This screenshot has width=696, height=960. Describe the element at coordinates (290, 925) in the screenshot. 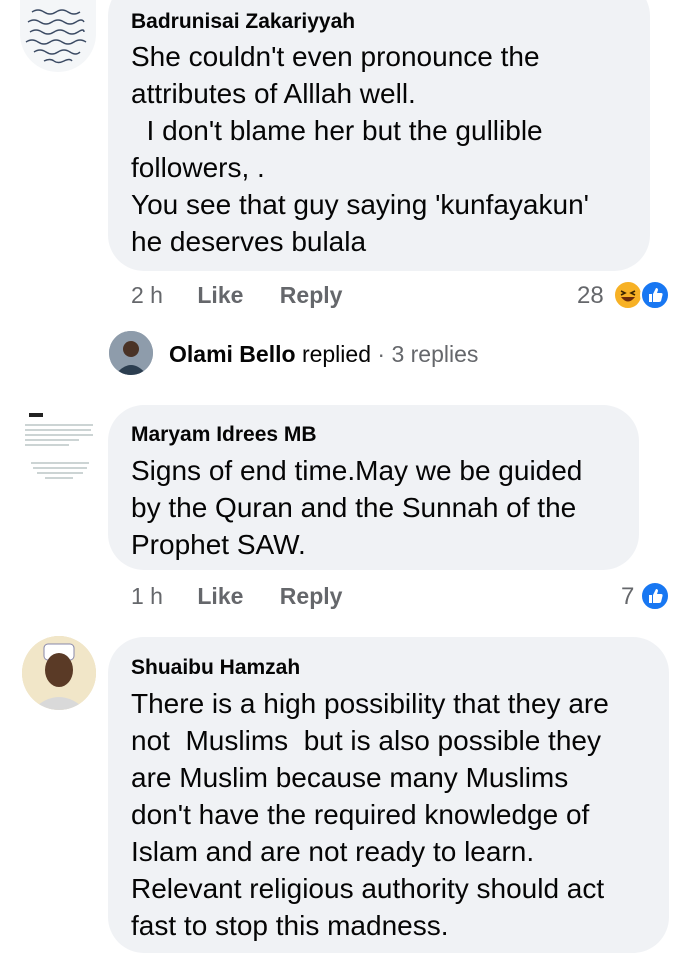

I see `comment-line: fast to stop this madness.` at that location.